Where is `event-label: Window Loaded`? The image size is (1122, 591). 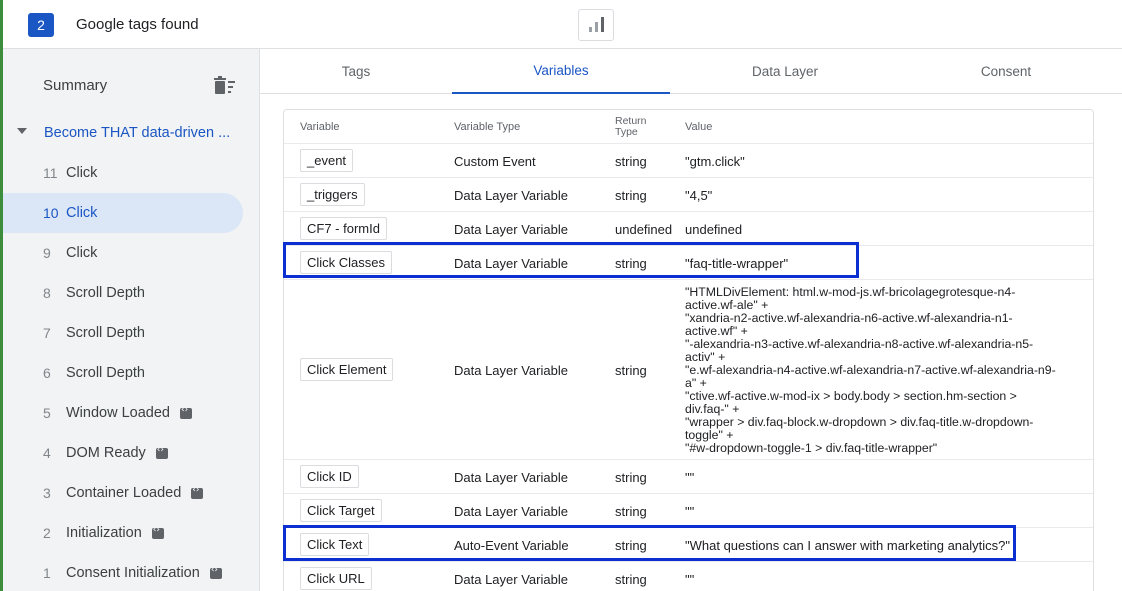 event-label: Window Loaded is located at coordinates (118, 413).